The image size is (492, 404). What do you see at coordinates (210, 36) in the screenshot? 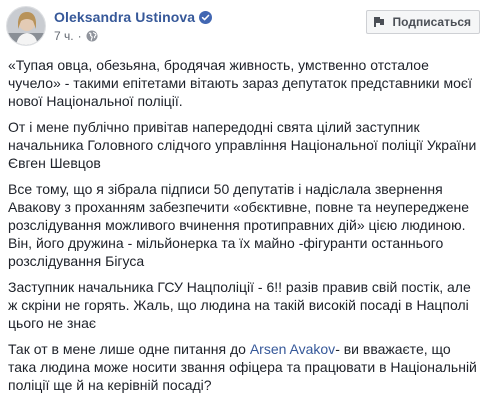
I see `timestamp-row: 7 ч. ·` at bounding box center [210, 36].